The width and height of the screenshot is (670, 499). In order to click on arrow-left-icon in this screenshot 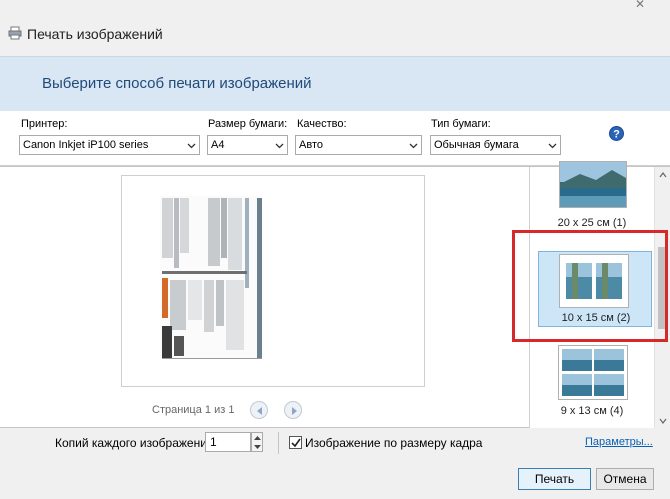, I will do `click(259, 411)`.